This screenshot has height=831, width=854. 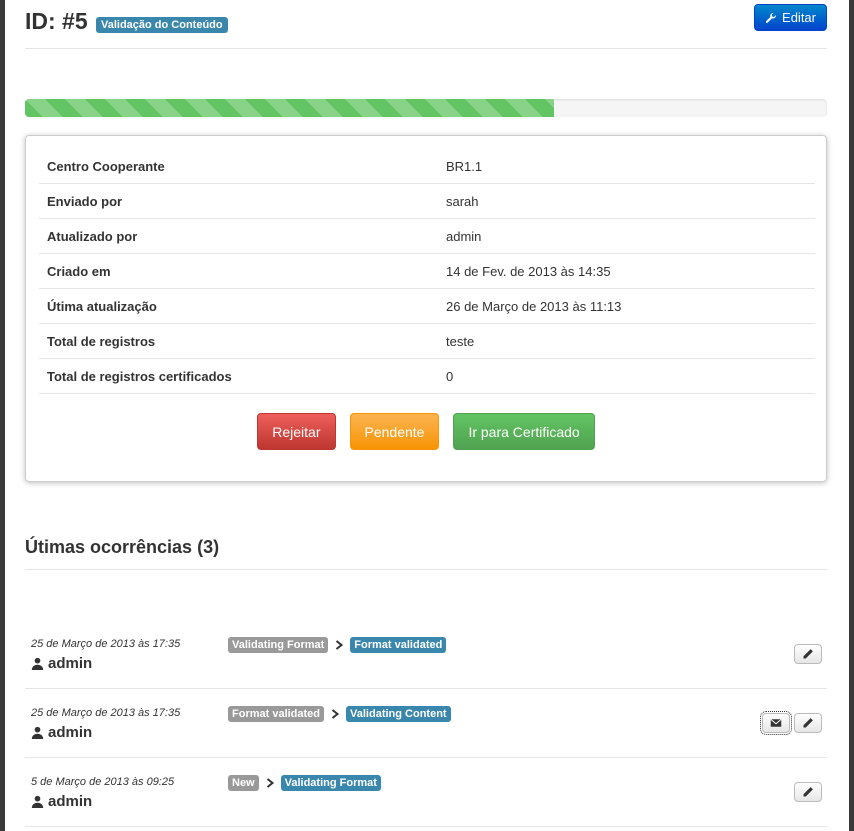 I want to click on detail-value: 14 de Fev. de 2013 às 14:35, so click(x=626, y=271).